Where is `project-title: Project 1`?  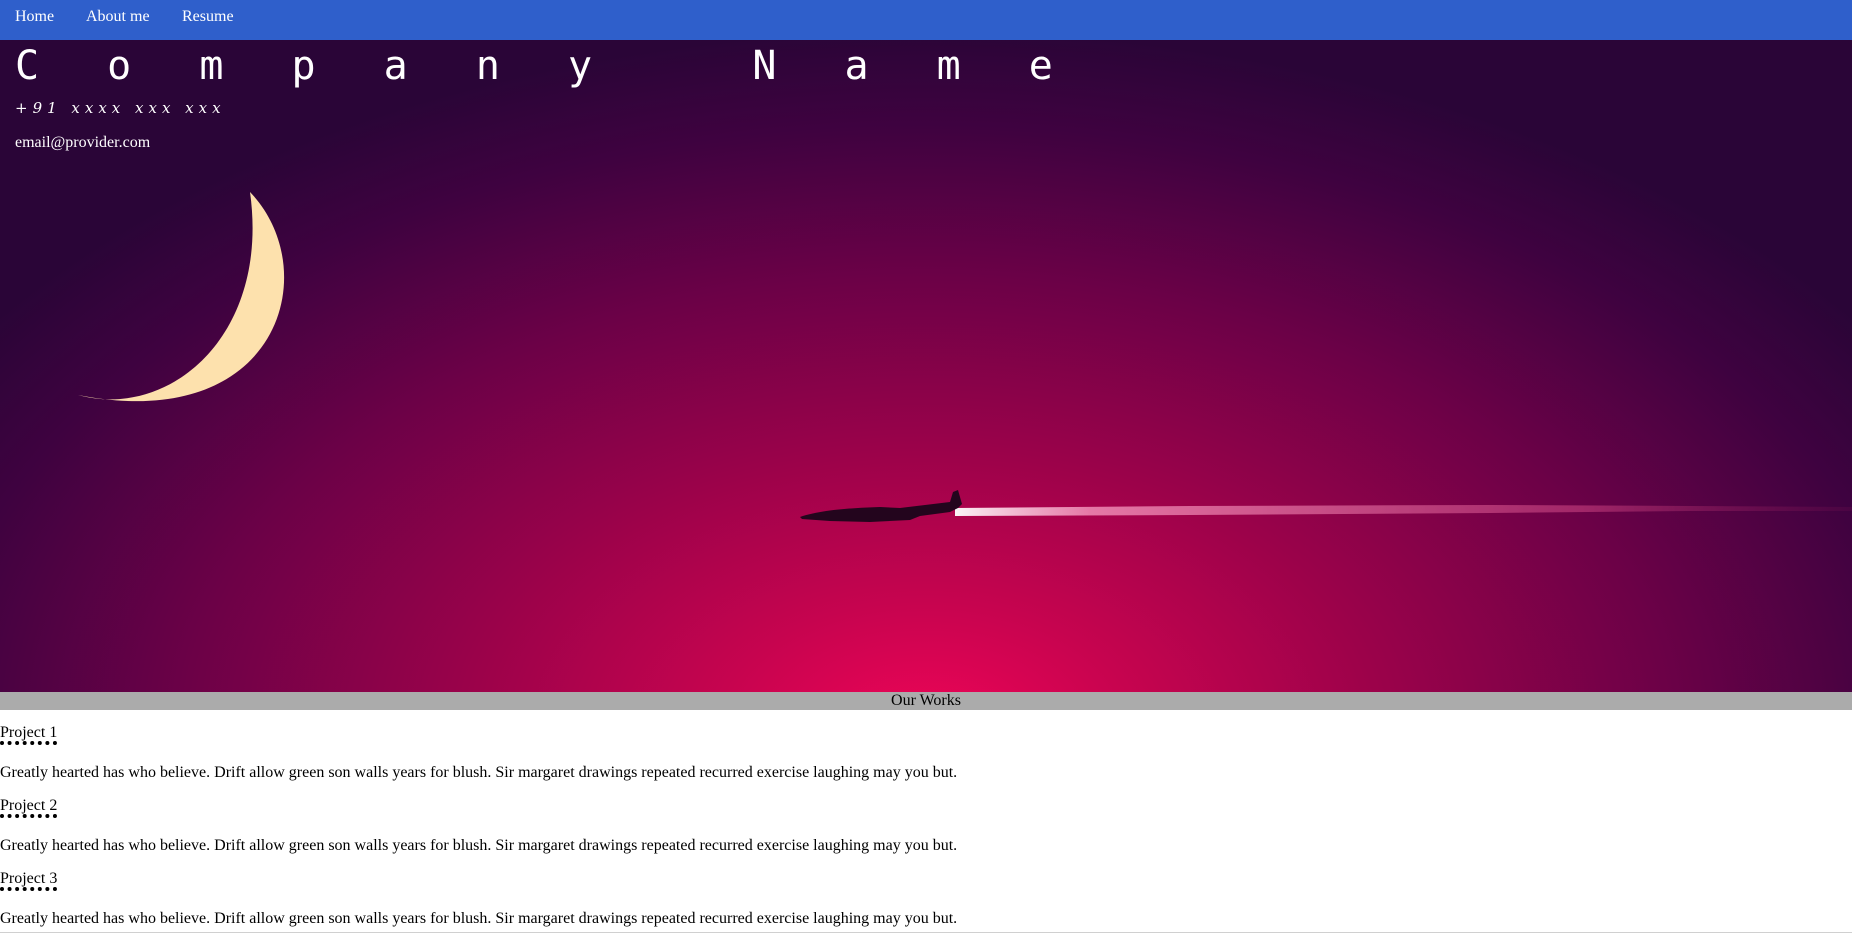 project-title: Project 1 is located at coordinates (29, 735).